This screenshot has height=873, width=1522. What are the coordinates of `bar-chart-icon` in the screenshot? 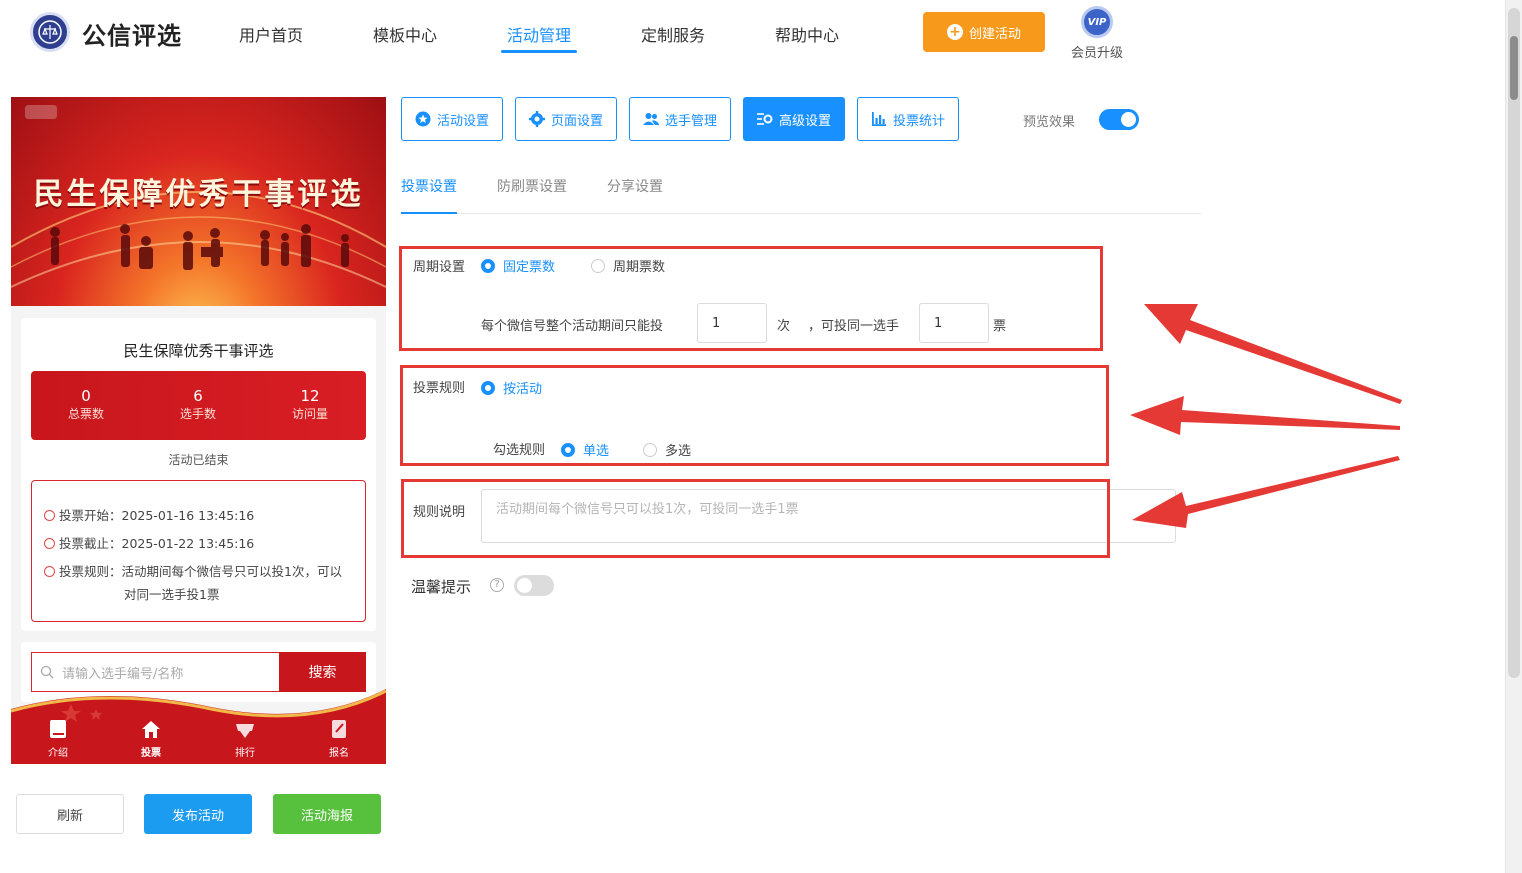 It's located at (878, 119).